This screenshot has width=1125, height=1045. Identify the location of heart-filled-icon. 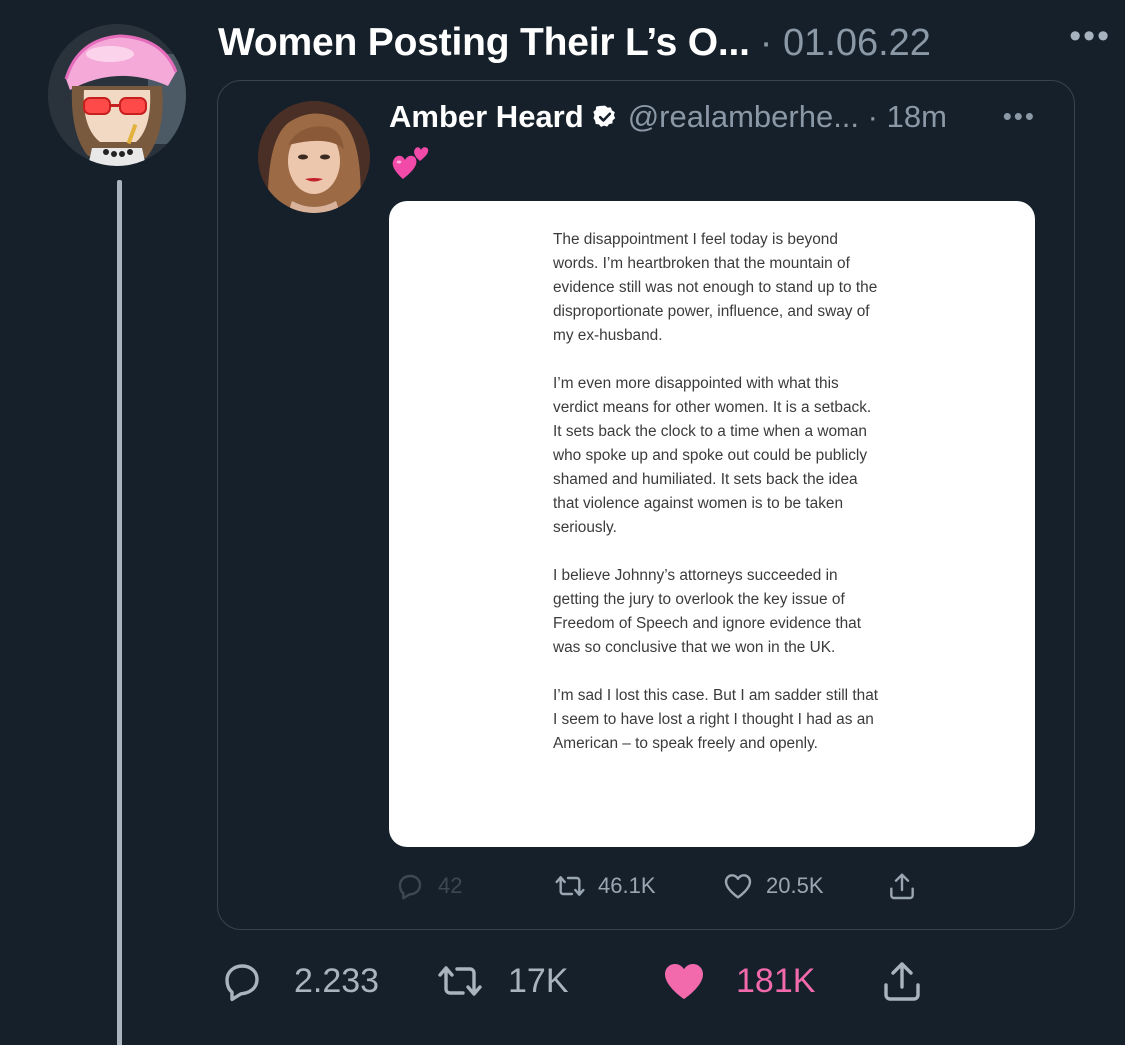
(684, 981).